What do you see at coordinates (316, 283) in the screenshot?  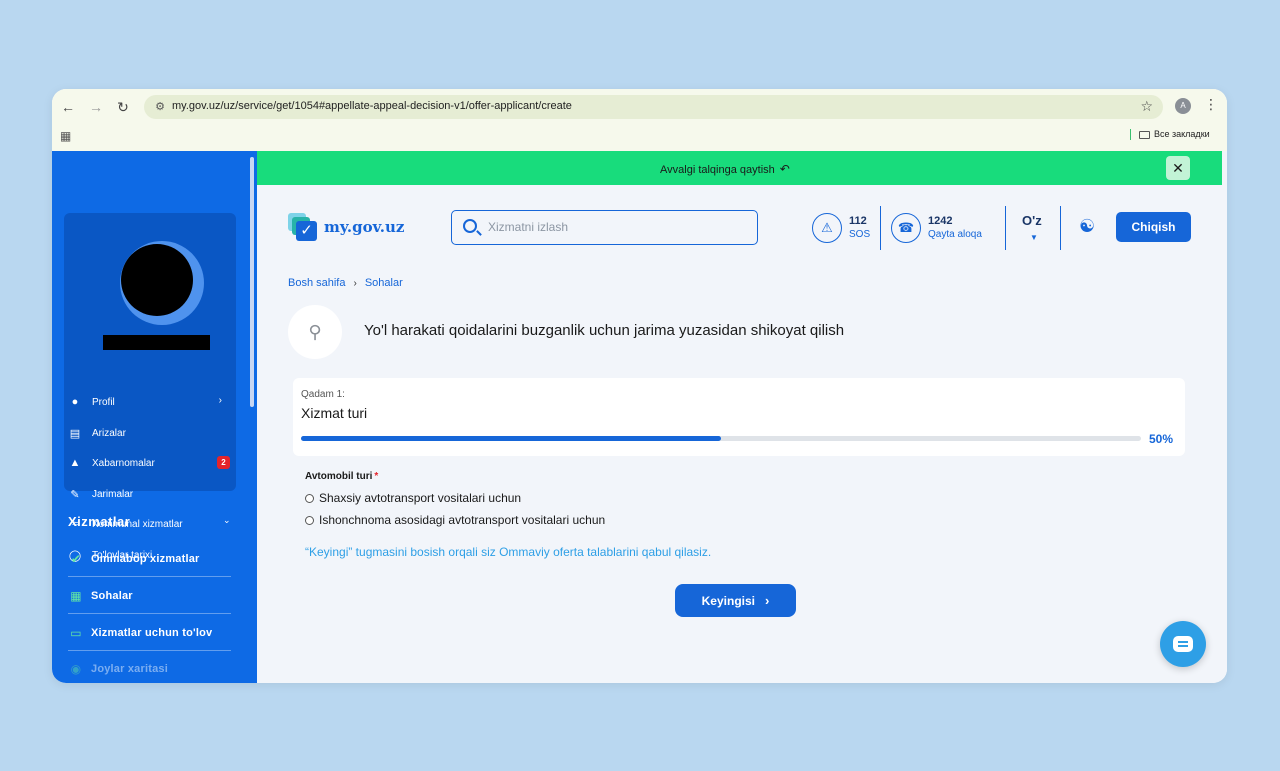 I see `breadcrumb-home: Bosh sahifa` at bounding box center [316, 283].